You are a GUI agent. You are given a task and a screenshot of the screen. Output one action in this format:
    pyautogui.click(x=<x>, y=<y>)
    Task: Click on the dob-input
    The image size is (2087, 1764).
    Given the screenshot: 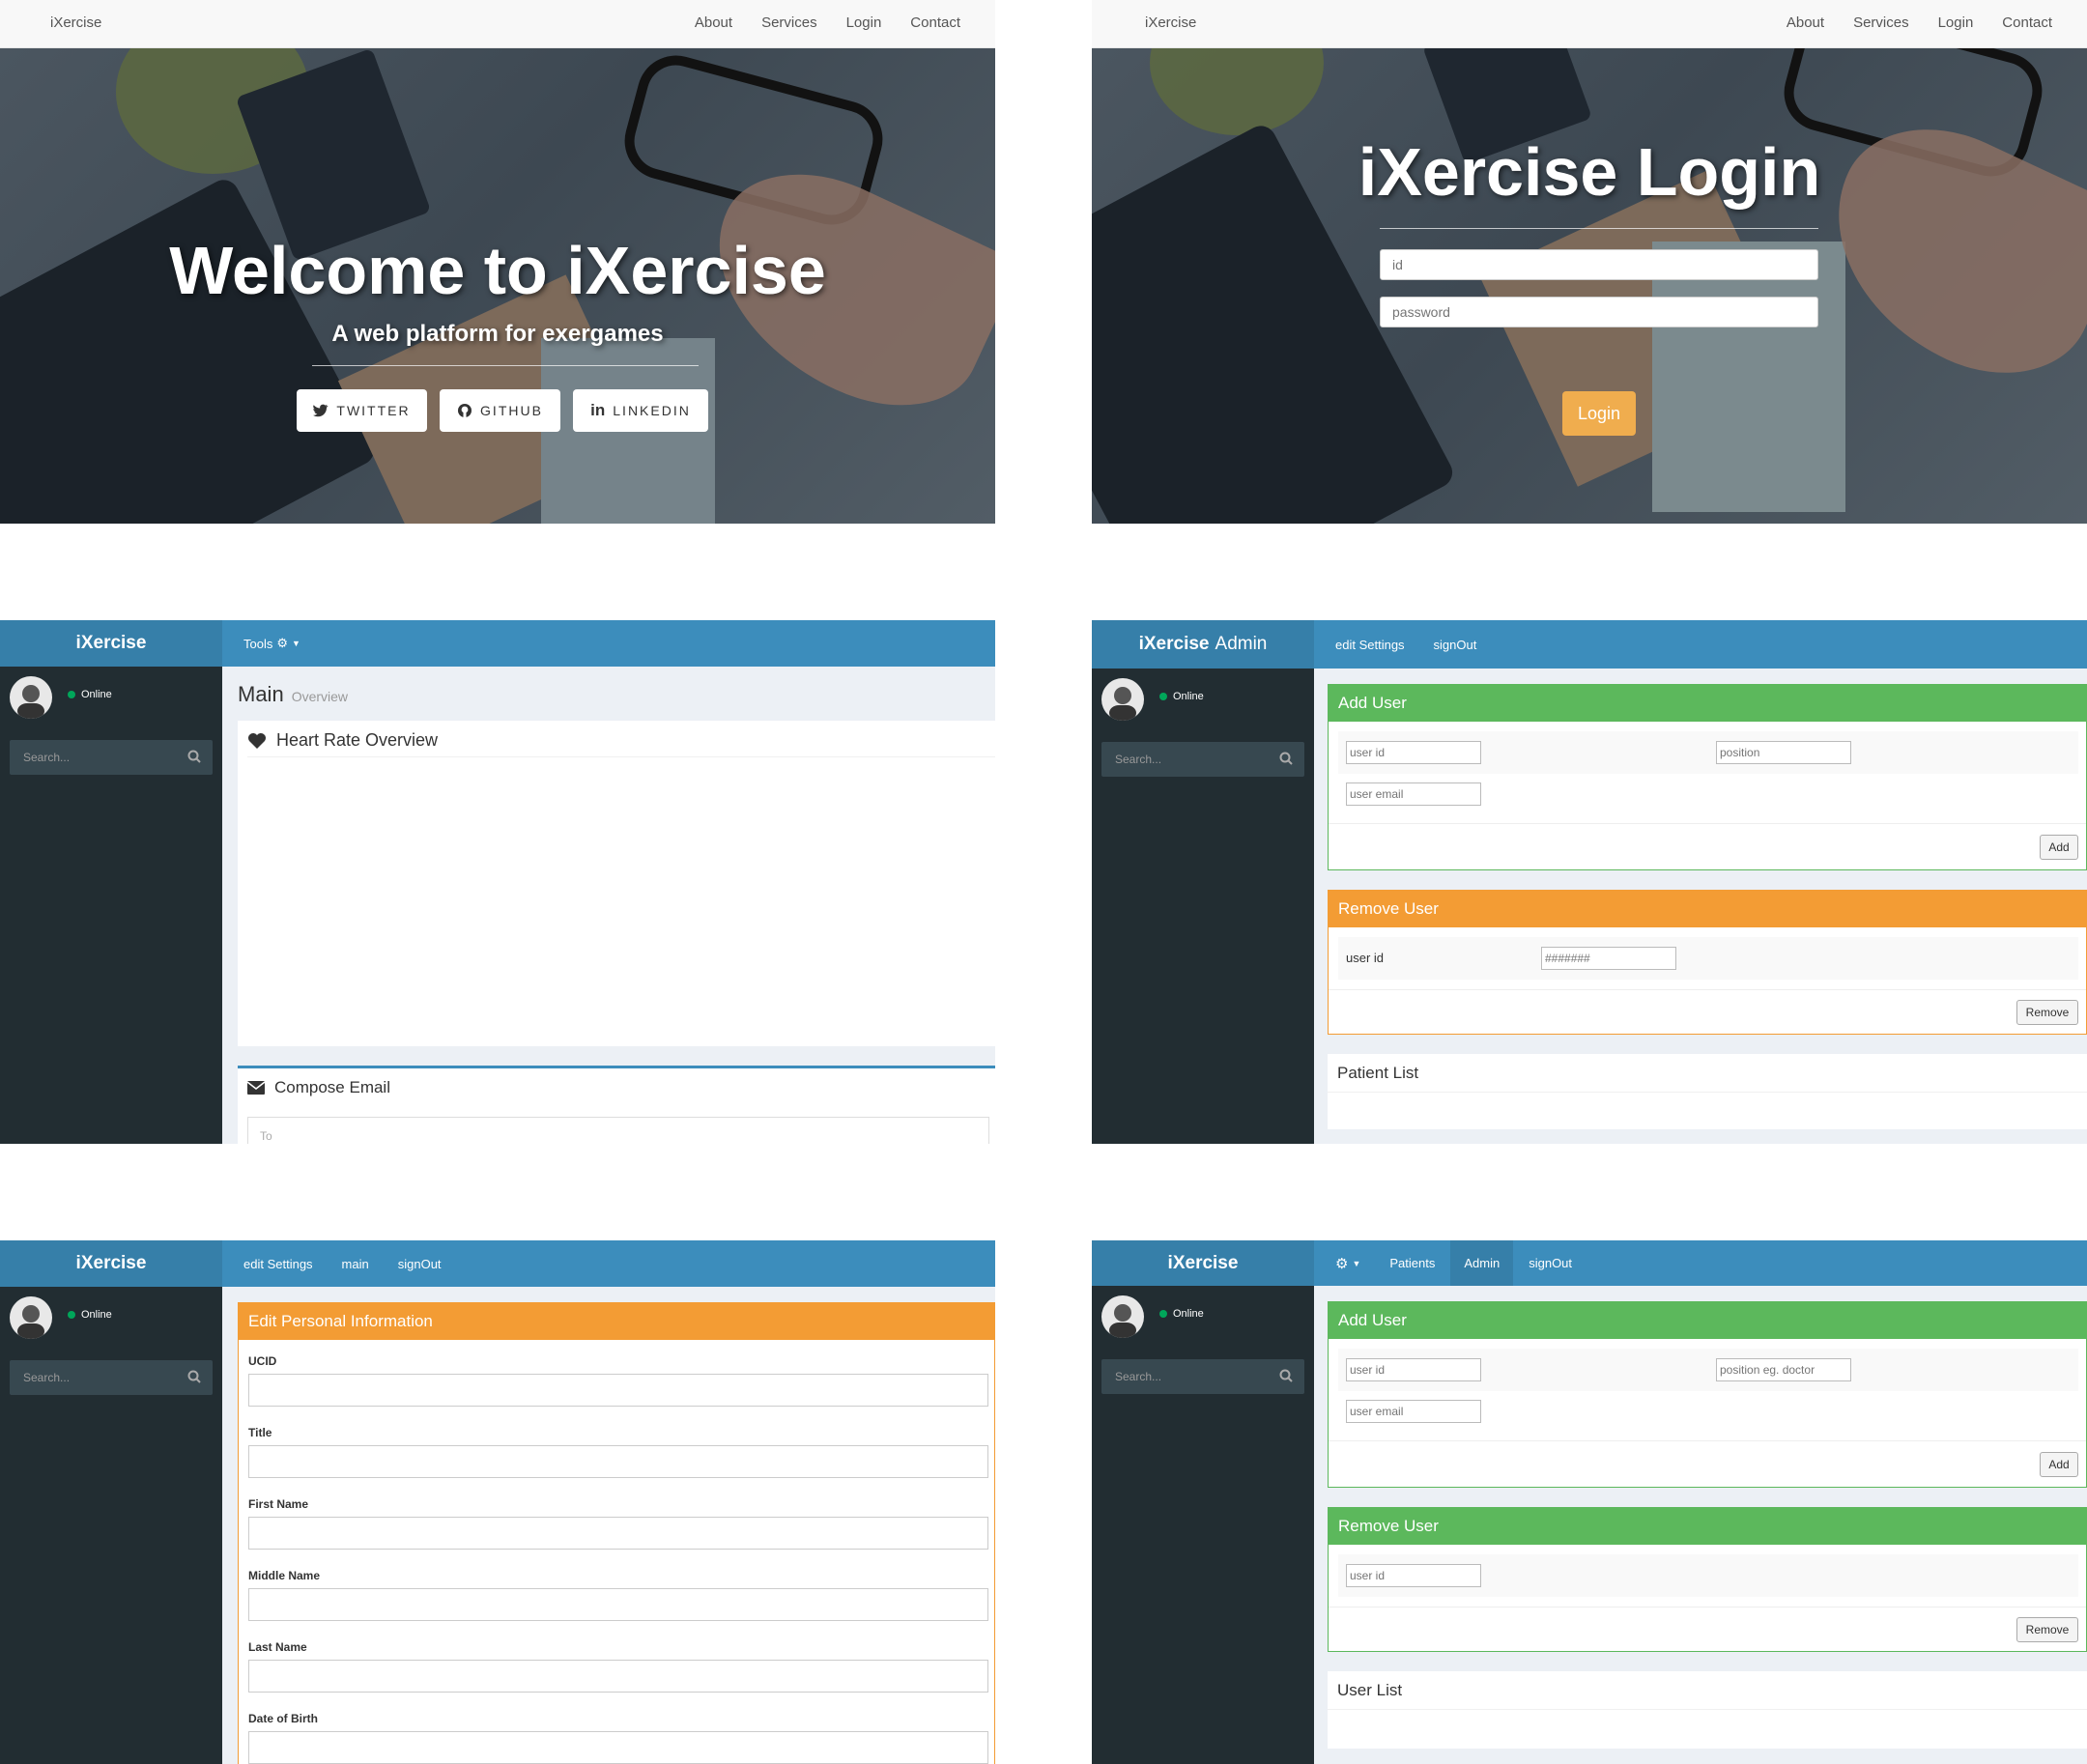 What is the action you would take?
    pyautogui.click(x=618, y=1747)
    